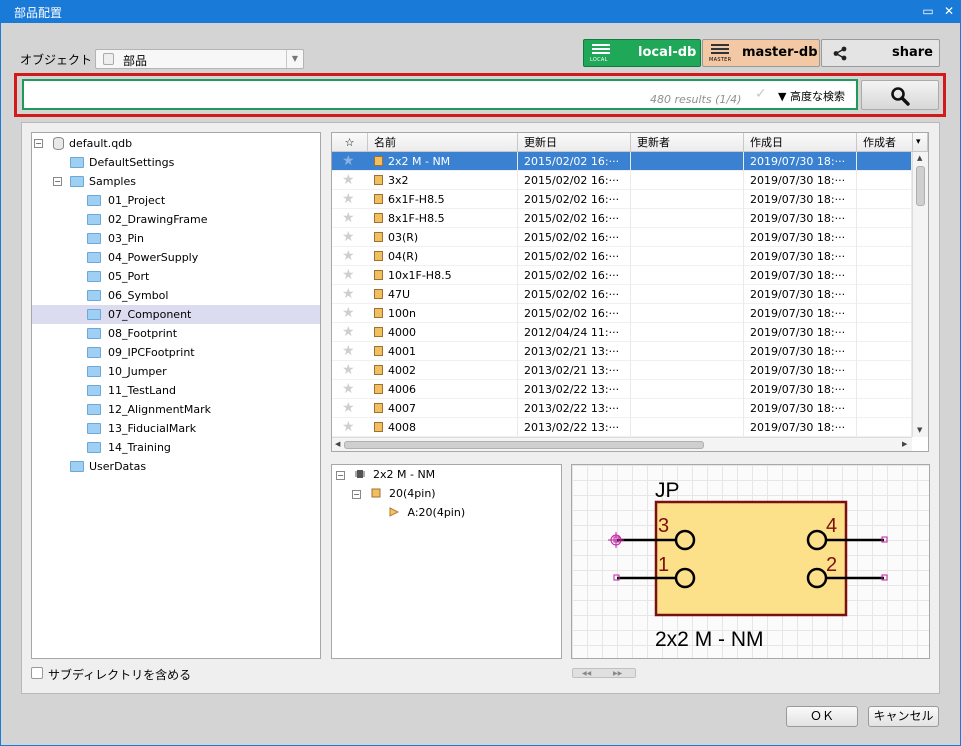 This screenshot has width=961, height=746. I want to click on table-row: ★ 100n 2015/02/02 16:··· 2019/07/30 18:···, so click(622, 313).